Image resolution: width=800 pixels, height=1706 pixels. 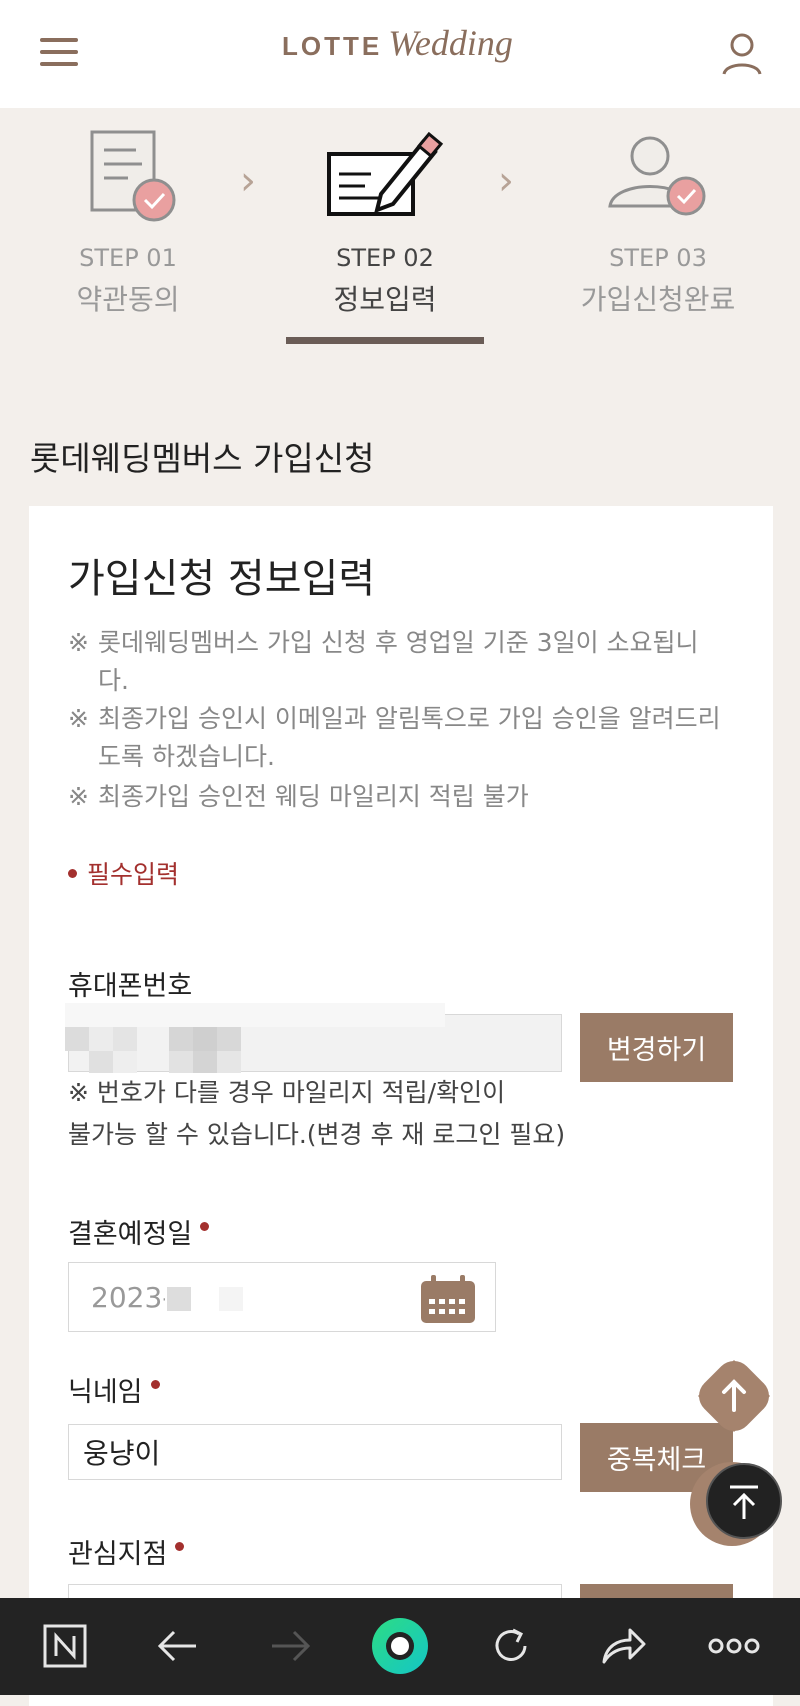 I want to click on branch-label: 관심지점, so click(x=126, y=1551).